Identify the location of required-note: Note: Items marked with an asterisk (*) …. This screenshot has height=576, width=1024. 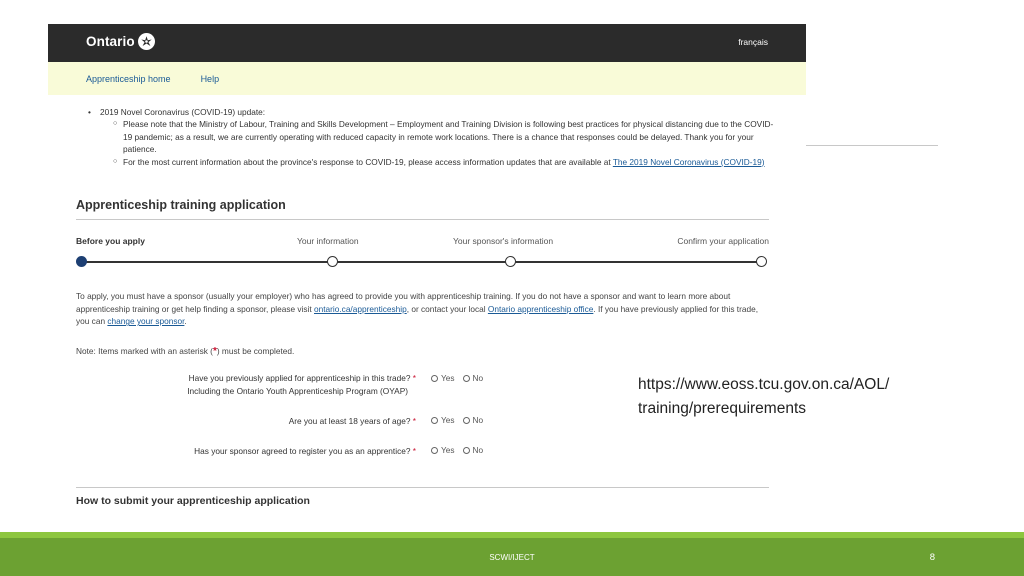
(185, 351).